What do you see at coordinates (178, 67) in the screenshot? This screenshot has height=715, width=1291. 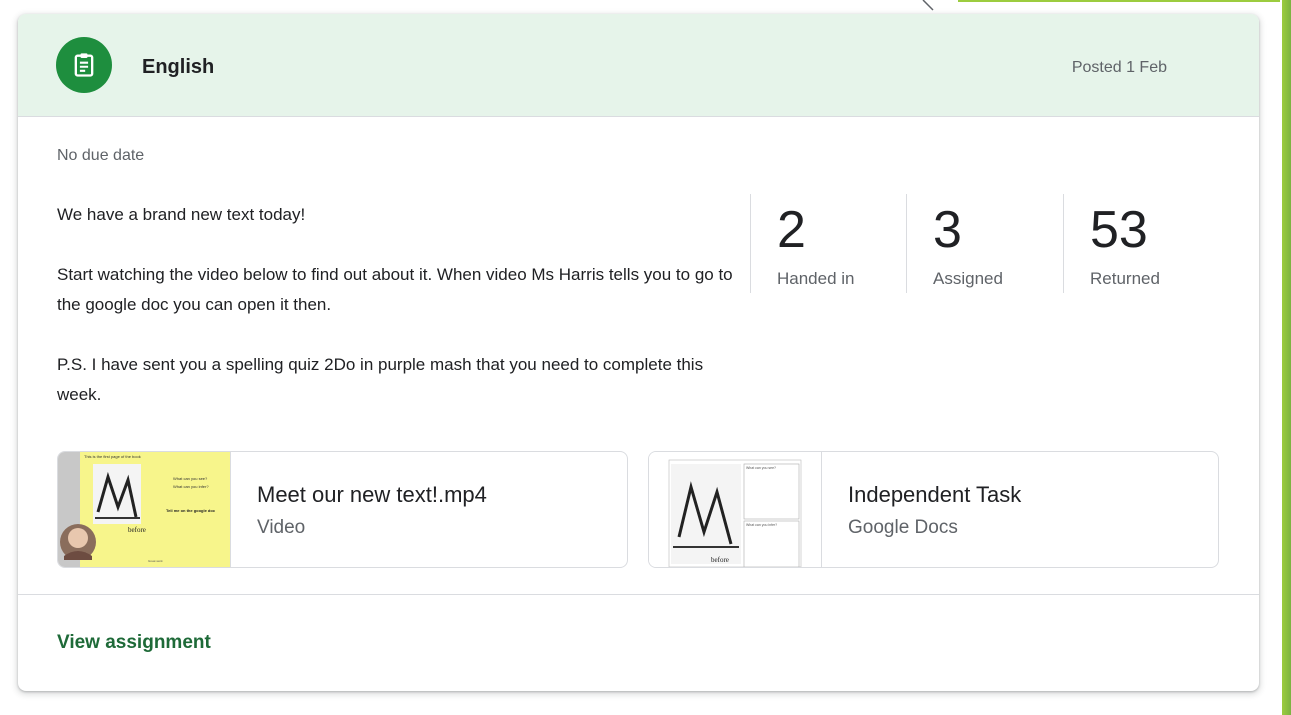 I see `class-subject: English` at bounding box center [178, 67].